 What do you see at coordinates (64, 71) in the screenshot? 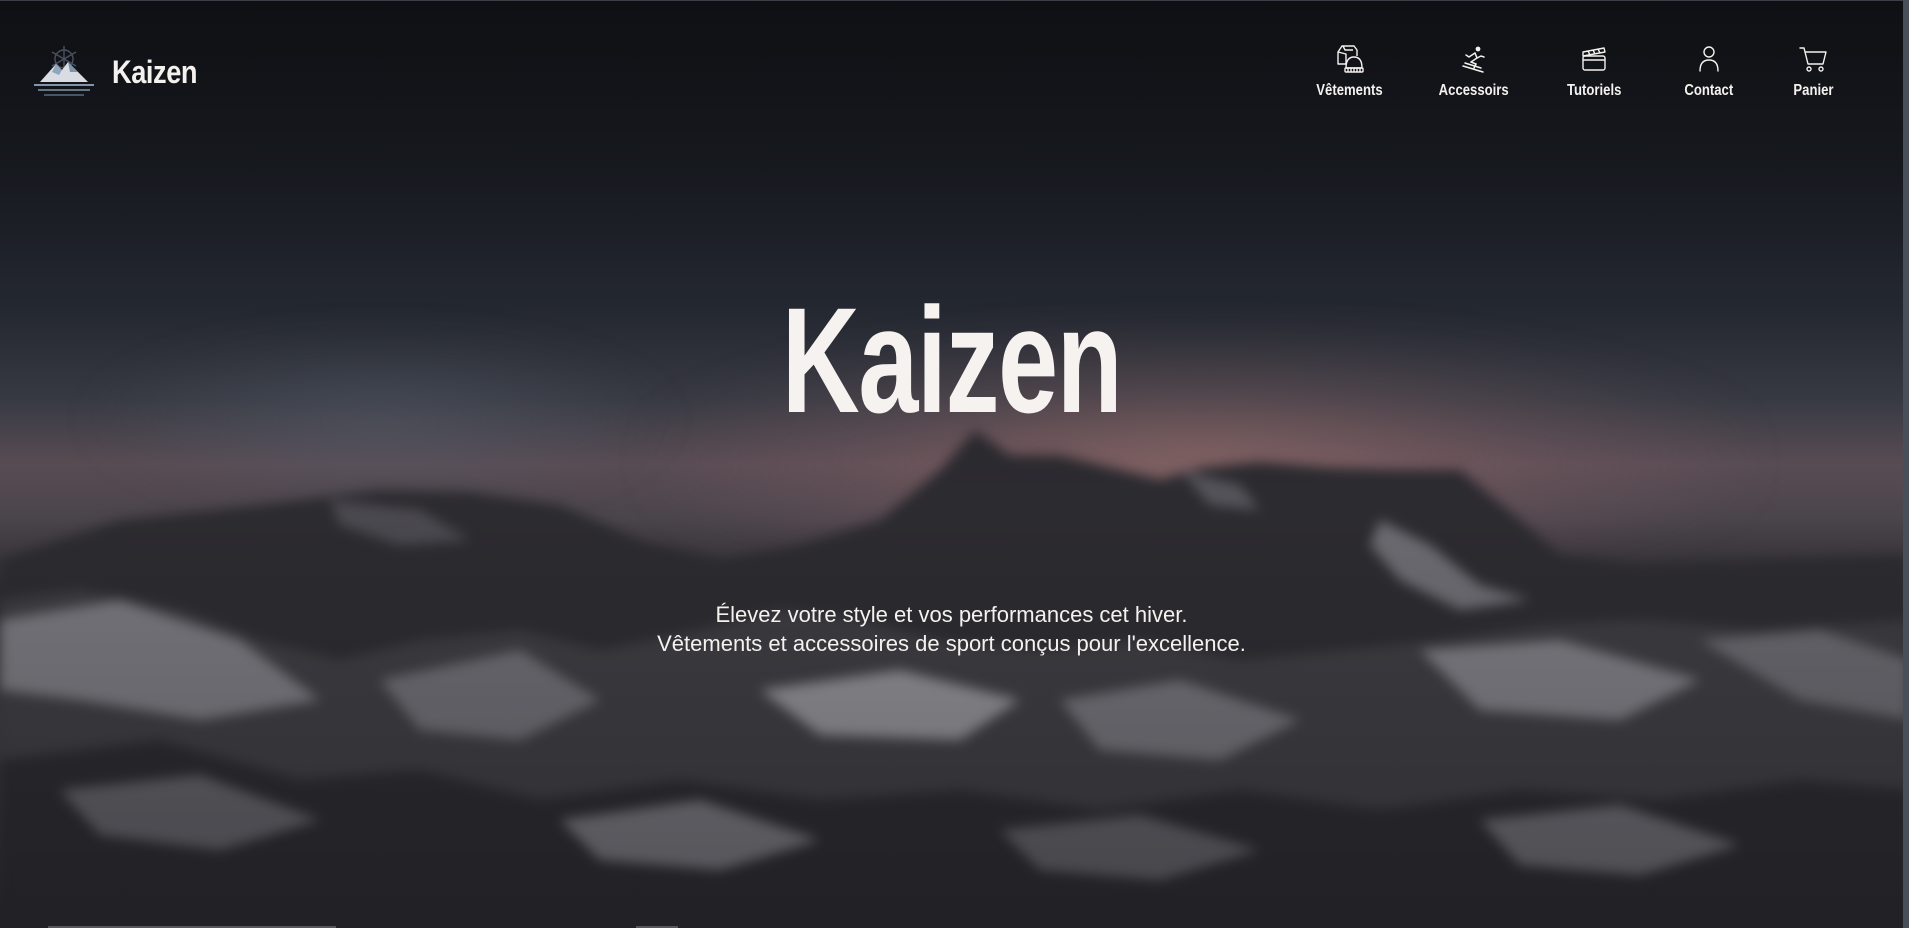
I see `mountain-snowflake-logo` at bounding box center [64, 71].